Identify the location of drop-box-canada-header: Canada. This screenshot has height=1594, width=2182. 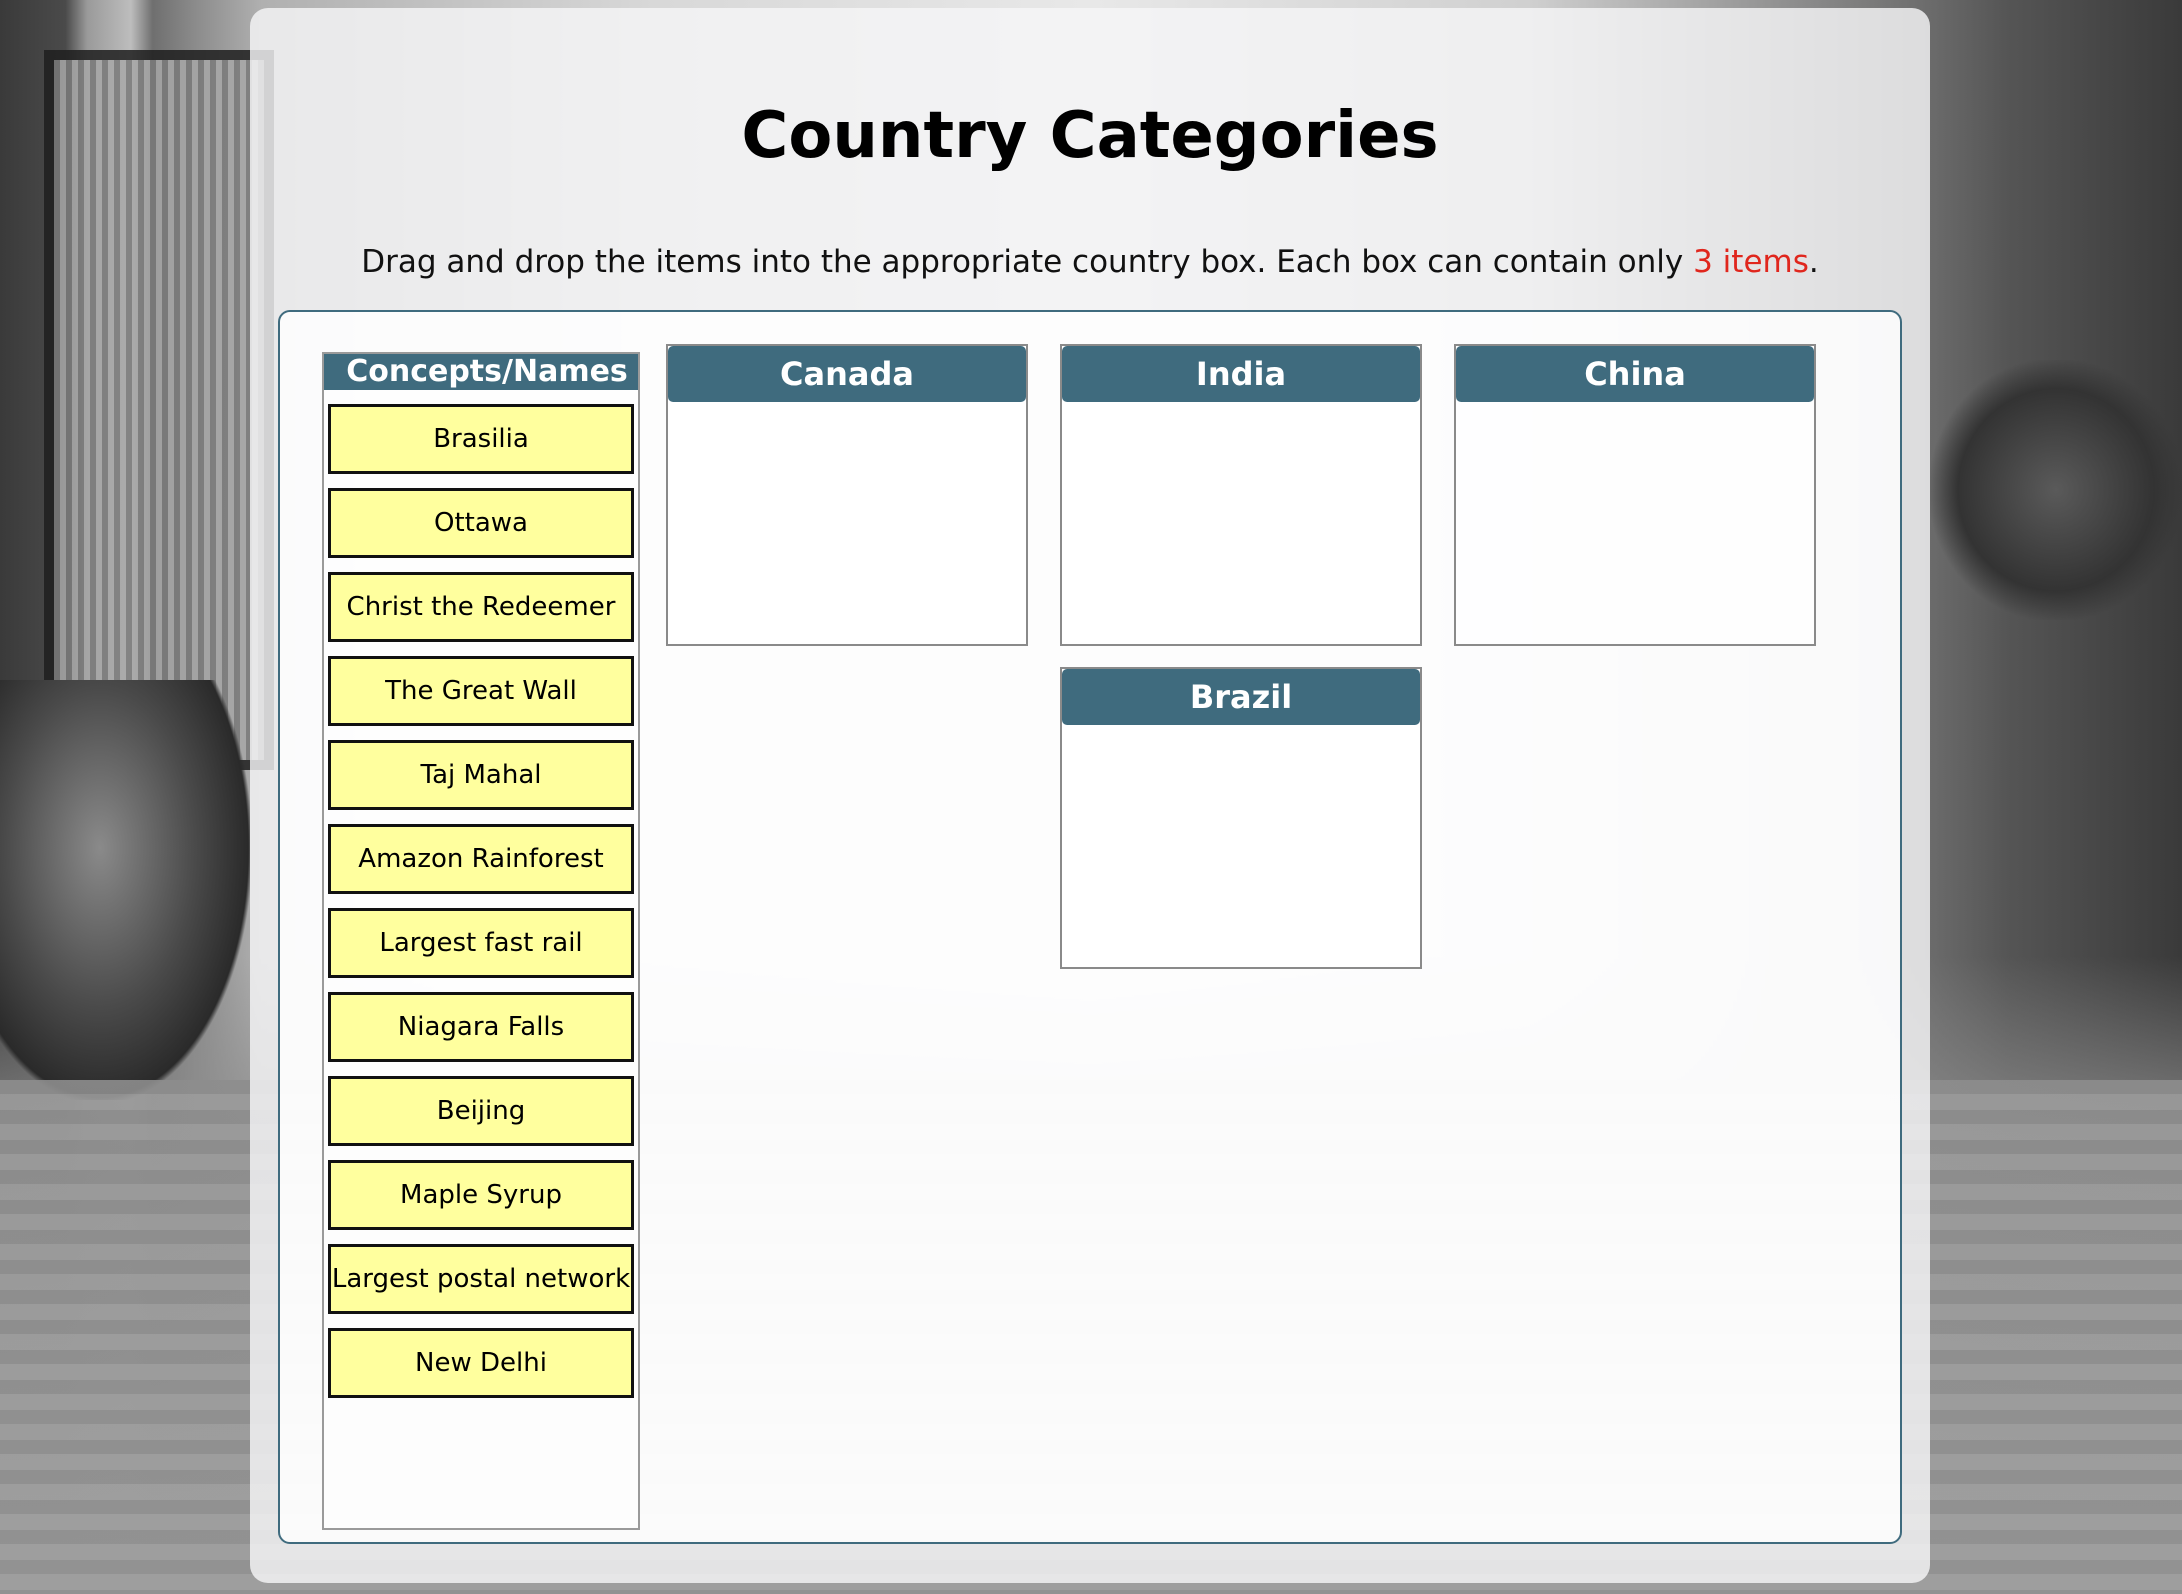
(847, 374).